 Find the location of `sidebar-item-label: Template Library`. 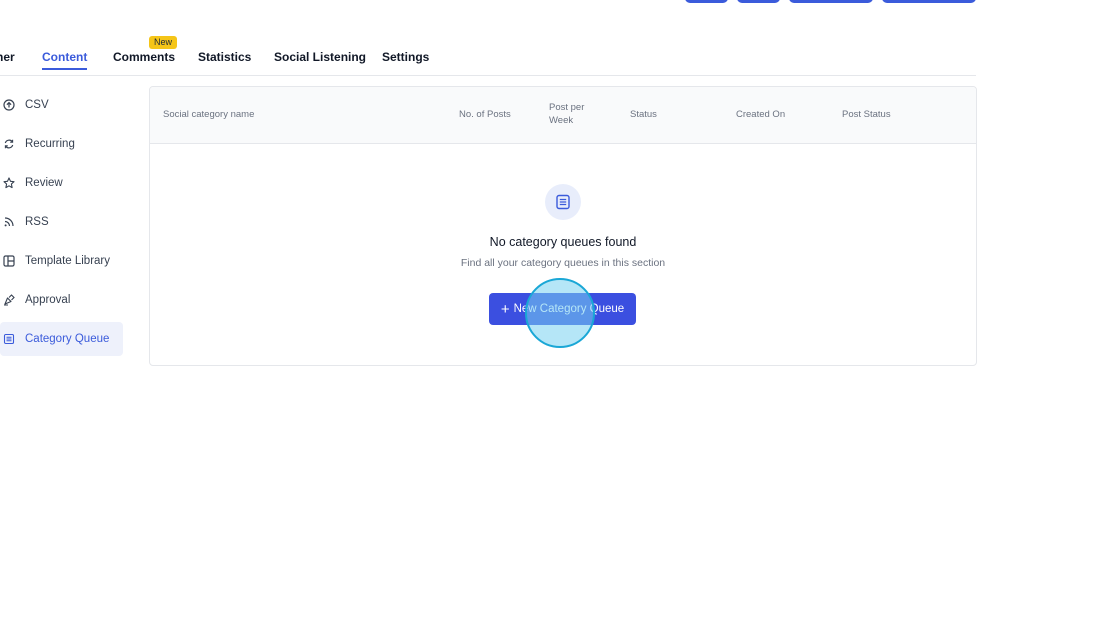

sidebar-item-label: Template Library is located at coordinates (68, 261).